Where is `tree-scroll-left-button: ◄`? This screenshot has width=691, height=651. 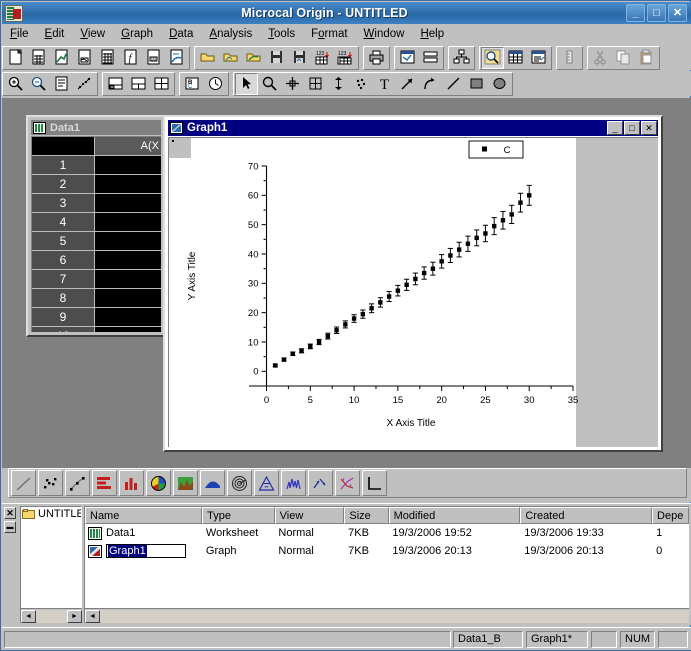
tree-scroll-left-button: ◄ is located at coordinates (28, 616).